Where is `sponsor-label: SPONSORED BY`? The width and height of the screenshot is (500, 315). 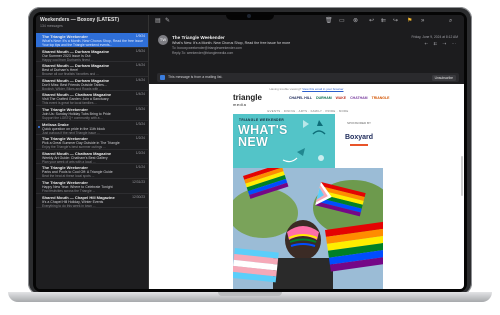
sponsor-label: SPONSORED BY is located at coordinates (358, 123).